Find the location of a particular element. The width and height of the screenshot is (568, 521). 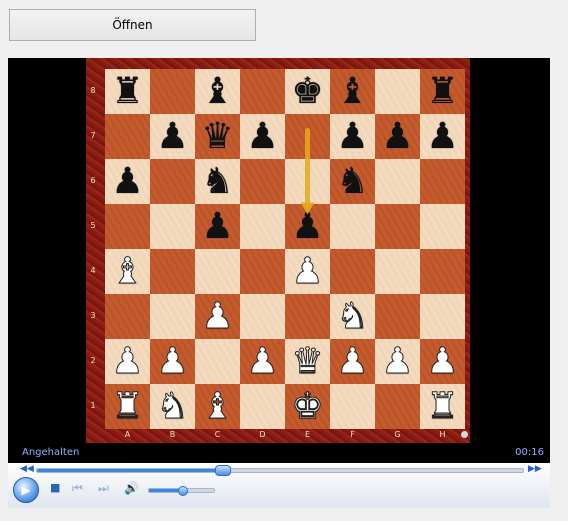

square-c7: ♛ is located at coordinates (217, 136).